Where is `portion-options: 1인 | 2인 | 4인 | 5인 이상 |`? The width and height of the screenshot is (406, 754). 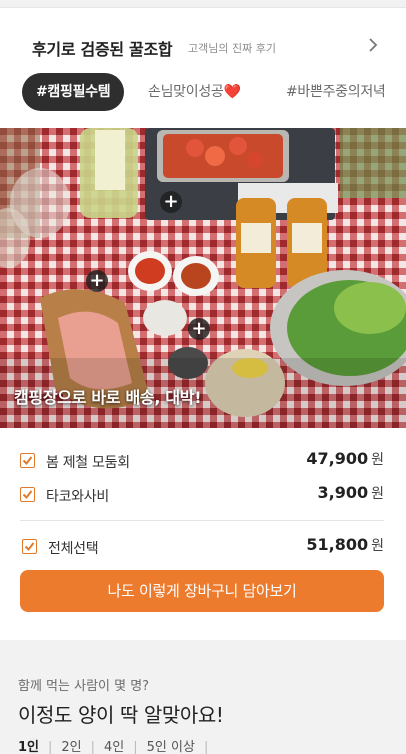
portion-options: 1인 | 2인 | 4인 | 5인 이상 | is located at coordinates (117, 745).